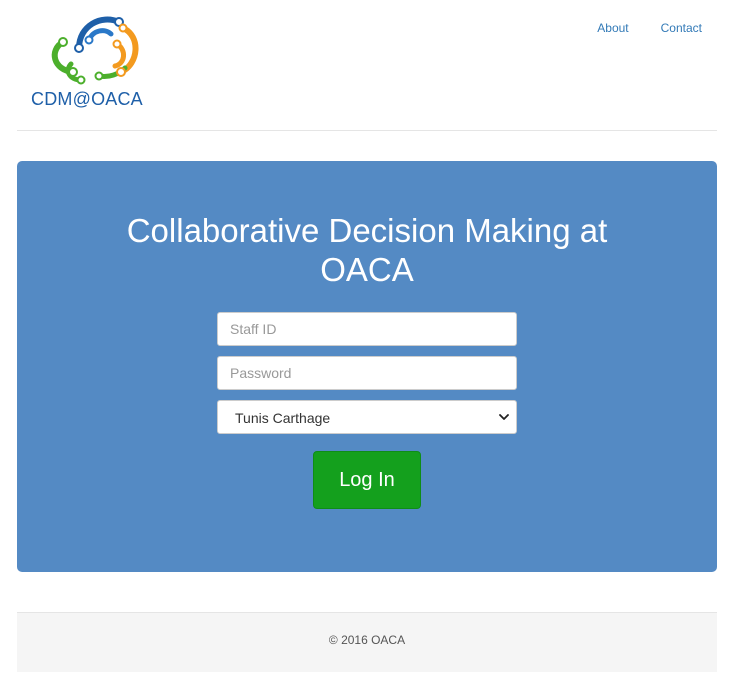  I want to click on copyright-text: © 2016 OACA, so click(367, 640).